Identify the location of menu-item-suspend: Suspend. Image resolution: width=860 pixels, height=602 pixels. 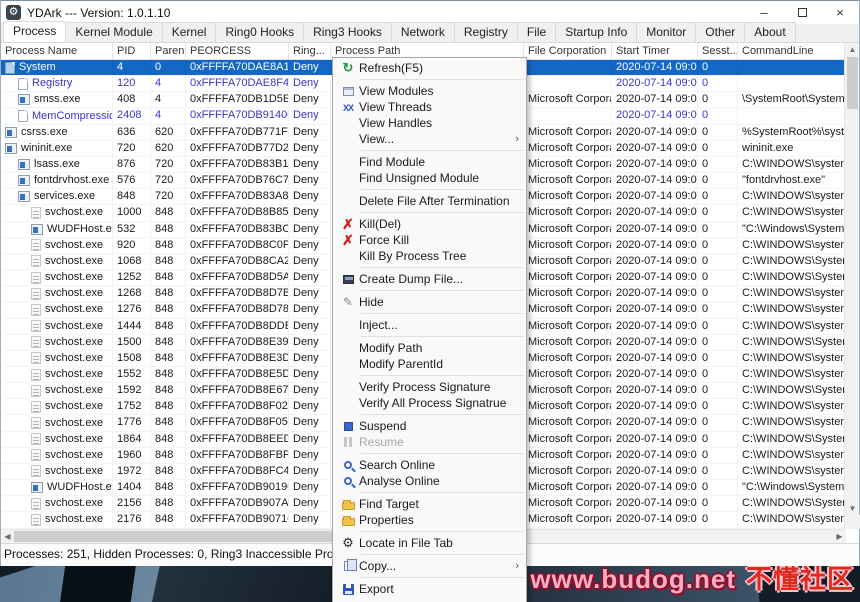
(429, 426).